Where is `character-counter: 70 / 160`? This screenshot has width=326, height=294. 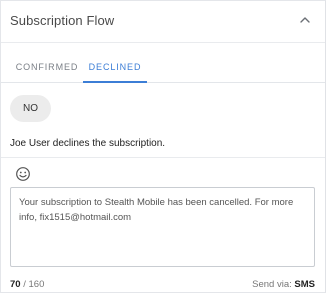 character-counter: 70 / 160 is located at coordinates (27, 284).